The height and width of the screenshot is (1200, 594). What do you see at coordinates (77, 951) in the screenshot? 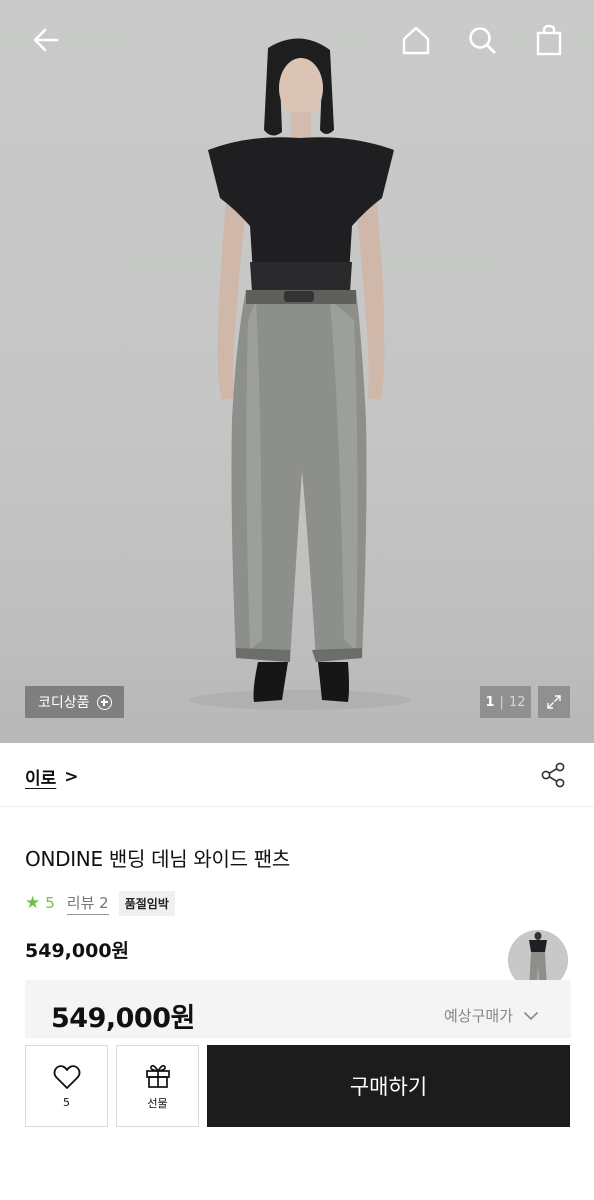
I see `product-price: 549,000원` at bounding box center [77, 951].